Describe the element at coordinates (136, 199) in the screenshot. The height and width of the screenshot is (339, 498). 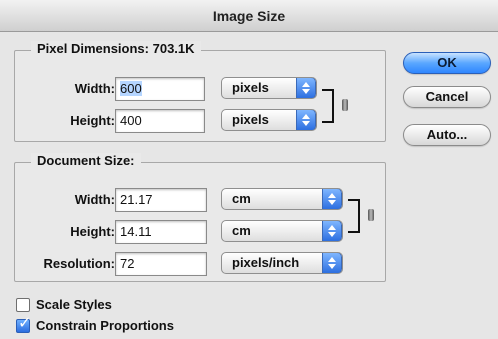
I see `doc-width-value: 21.17` at that location.